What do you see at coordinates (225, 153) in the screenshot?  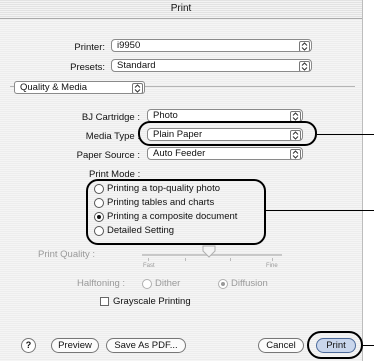 I see `paper-source-popup: Auto Feeder` at bounding box center [225, 153].